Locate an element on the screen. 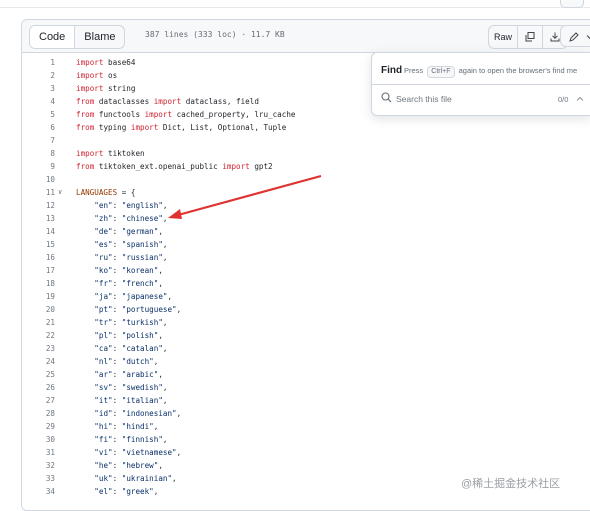 Image resolution: width=590 pixels, height=511 pixels. toolbar-edge is located at coordinates (295, 4).